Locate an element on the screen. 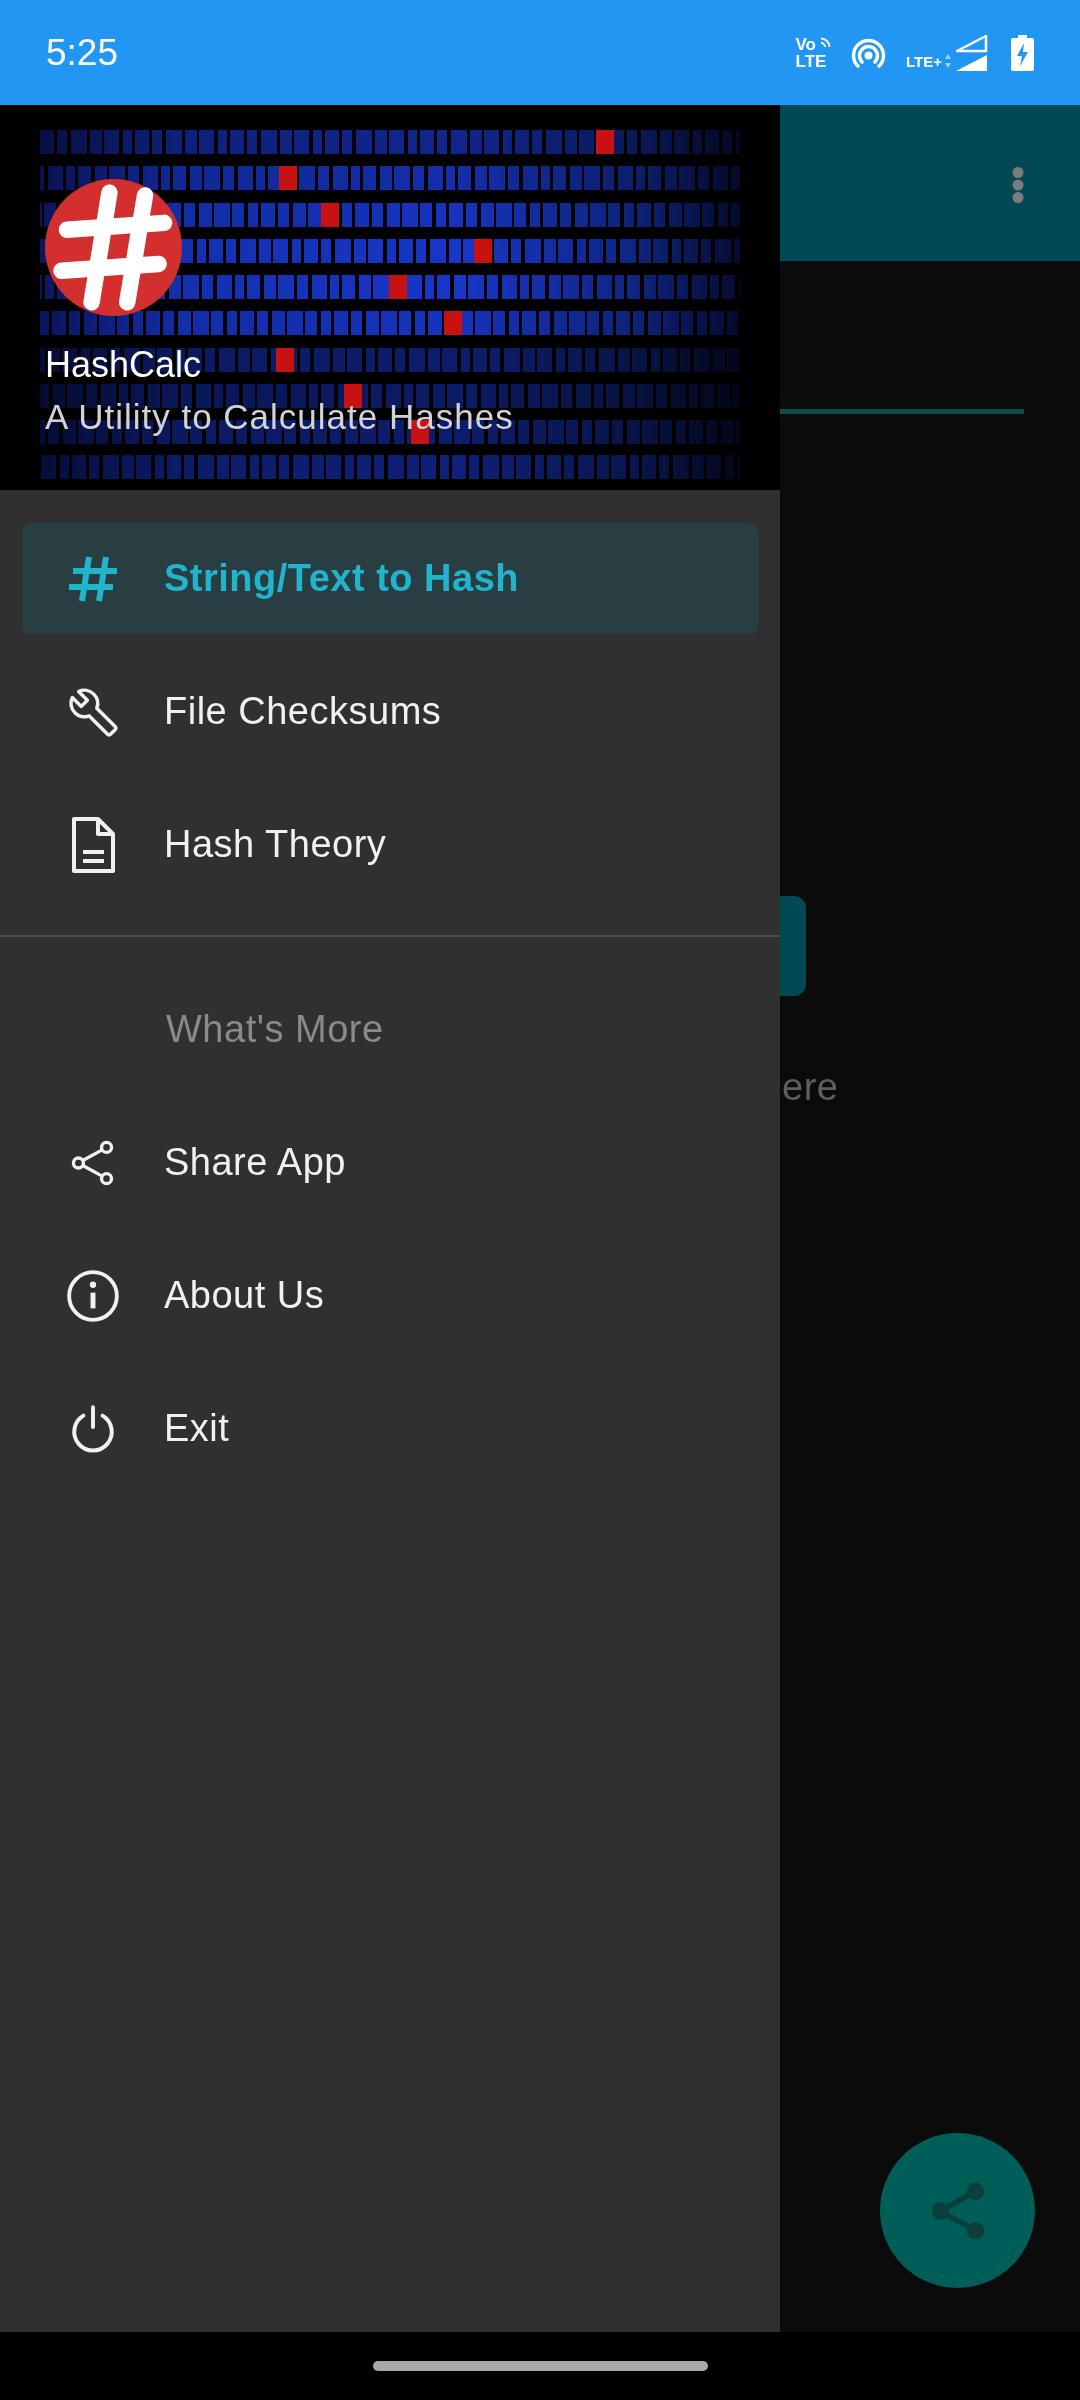 The width and height of the screenshot is (1080, 2400). signal-icon is located at coordinates (971, 52).